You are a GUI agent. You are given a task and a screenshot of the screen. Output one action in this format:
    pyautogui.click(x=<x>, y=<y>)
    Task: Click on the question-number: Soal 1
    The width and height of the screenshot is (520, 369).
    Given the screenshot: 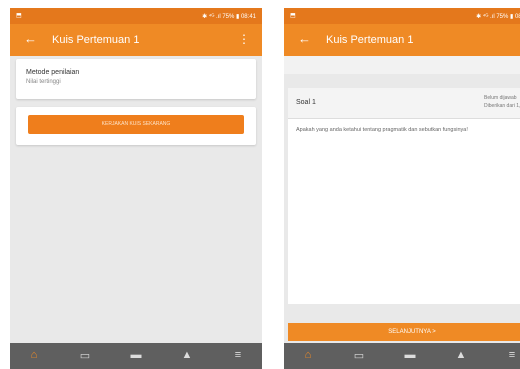 What is the action you would take?
    pyautogui.click(x=306, y=102)
    